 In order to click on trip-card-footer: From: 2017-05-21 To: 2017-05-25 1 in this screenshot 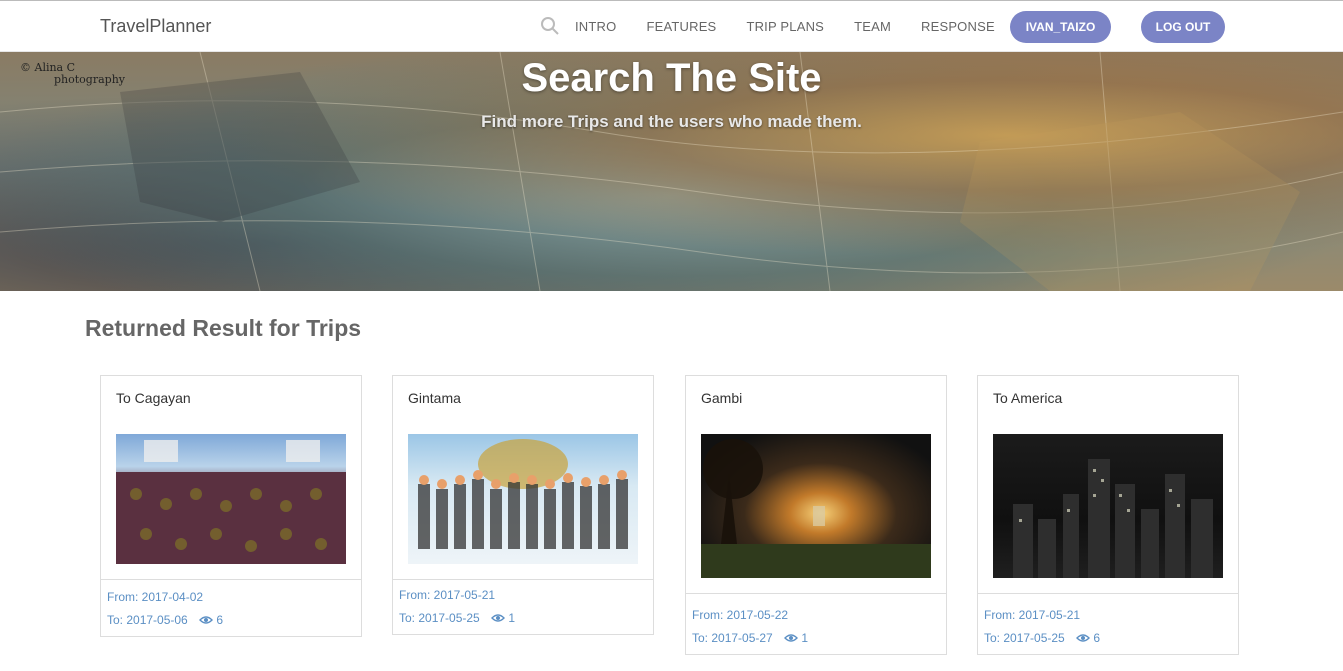, I will do `click(523, 602)`.